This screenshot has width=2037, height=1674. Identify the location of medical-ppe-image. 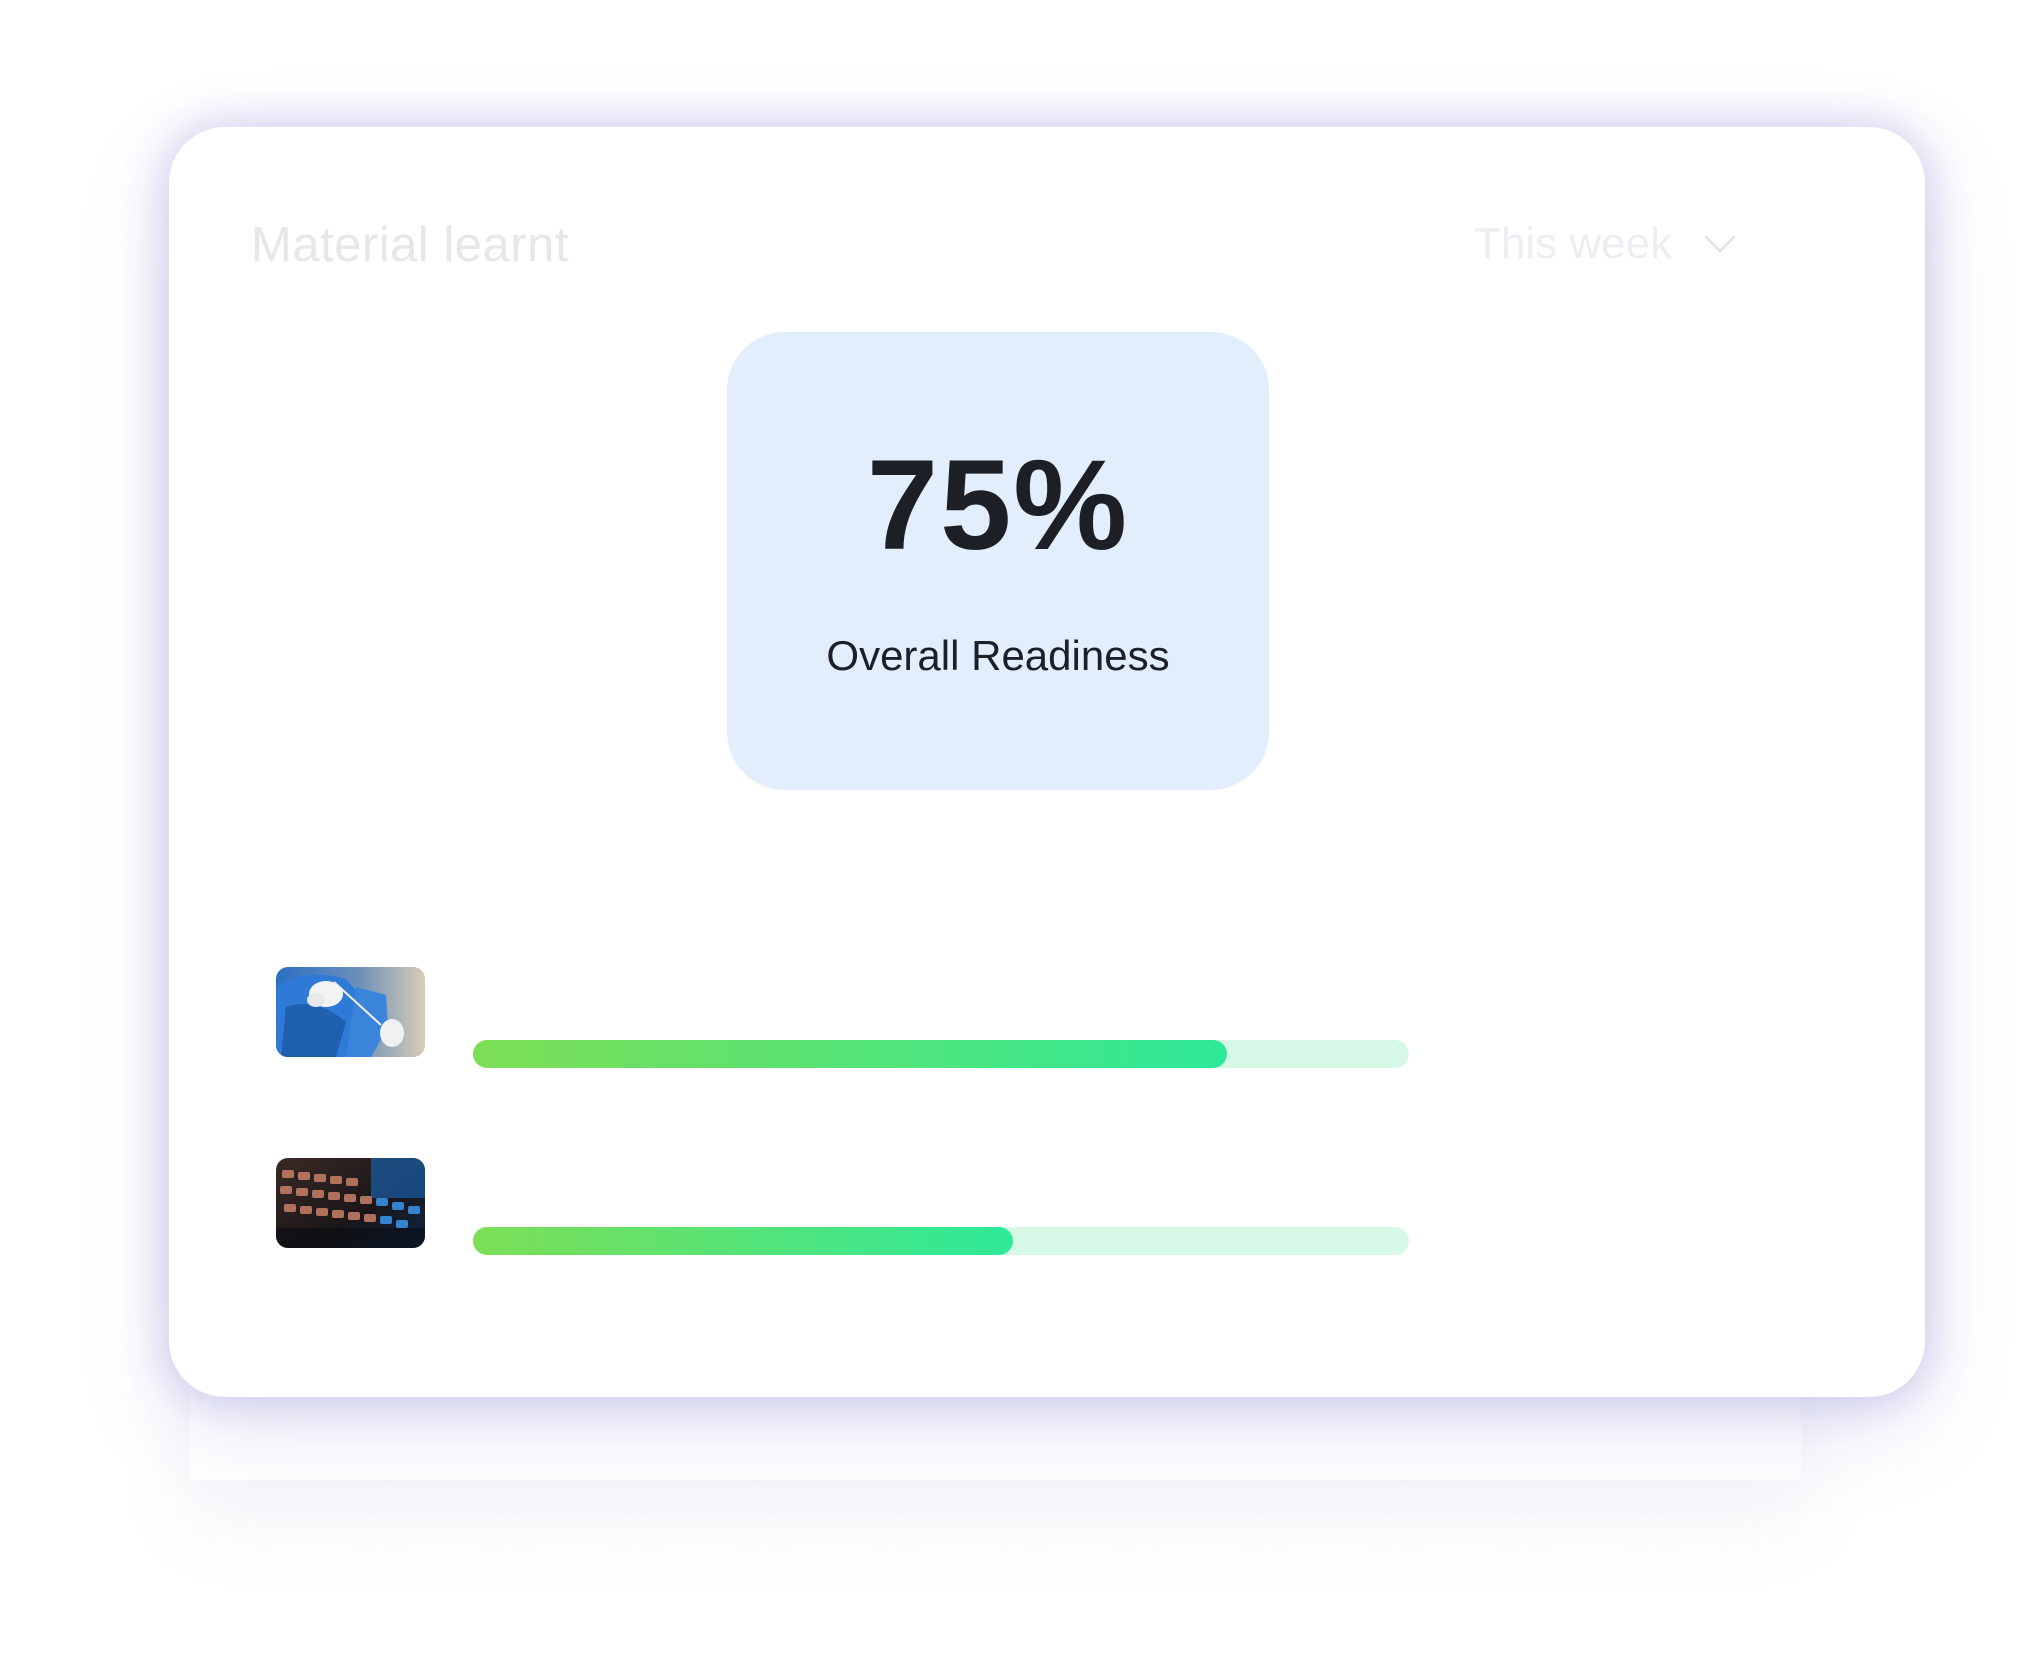
(350, 1012).